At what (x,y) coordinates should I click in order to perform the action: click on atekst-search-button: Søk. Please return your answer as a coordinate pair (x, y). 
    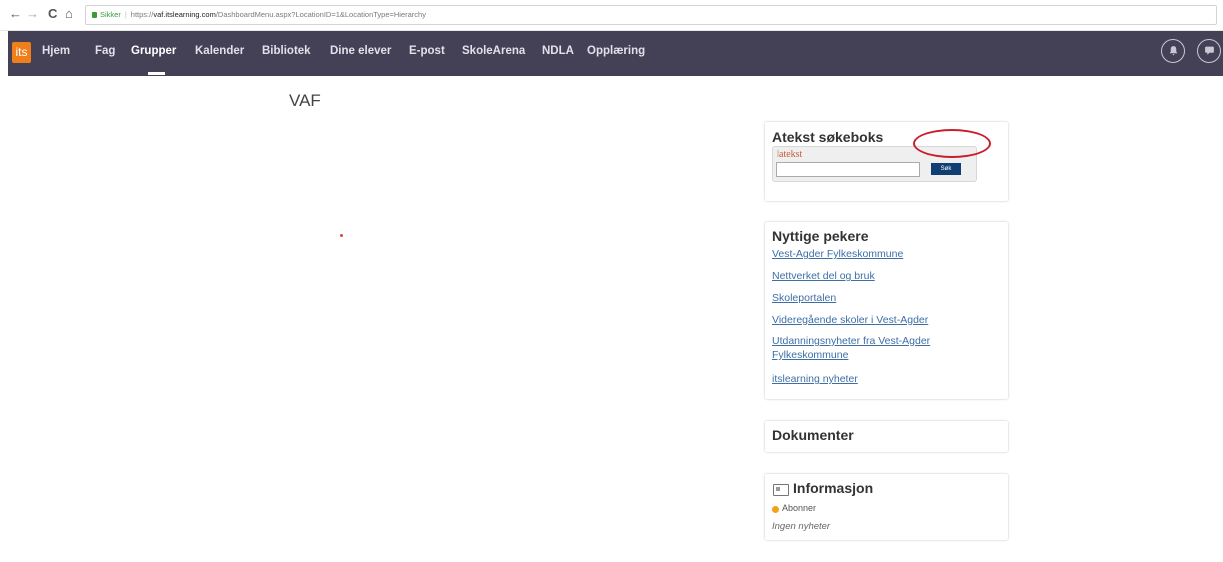
    Looking at the image, I should click on (946, 169).